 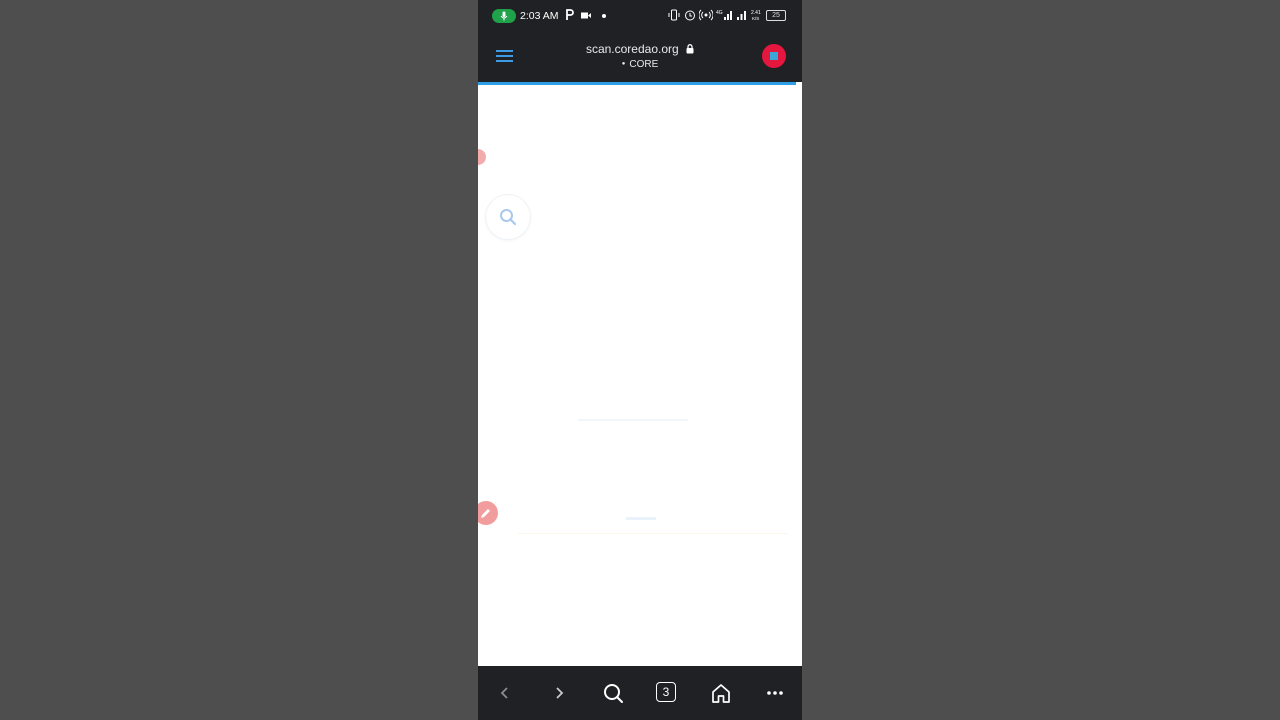 What do you see at coordinates (632, 49) in the screenshot?
I see `url-text: scan.coredao.org` at bounding box center [632, 49].